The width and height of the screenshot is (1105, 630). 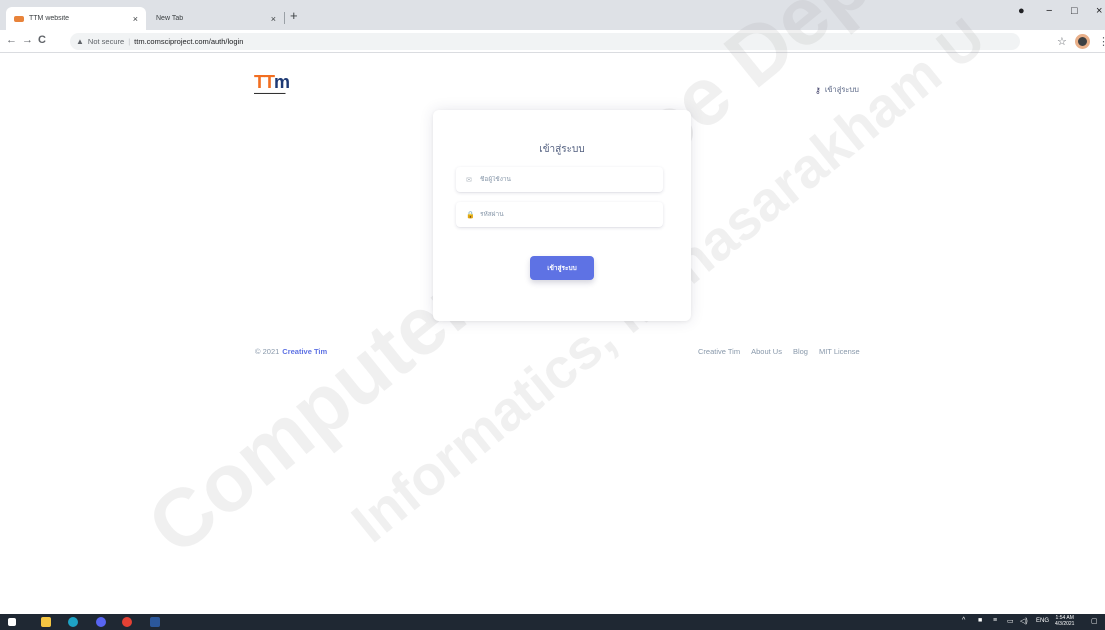 I want to click on new-tab-button: +, so click(x=294, y=15).